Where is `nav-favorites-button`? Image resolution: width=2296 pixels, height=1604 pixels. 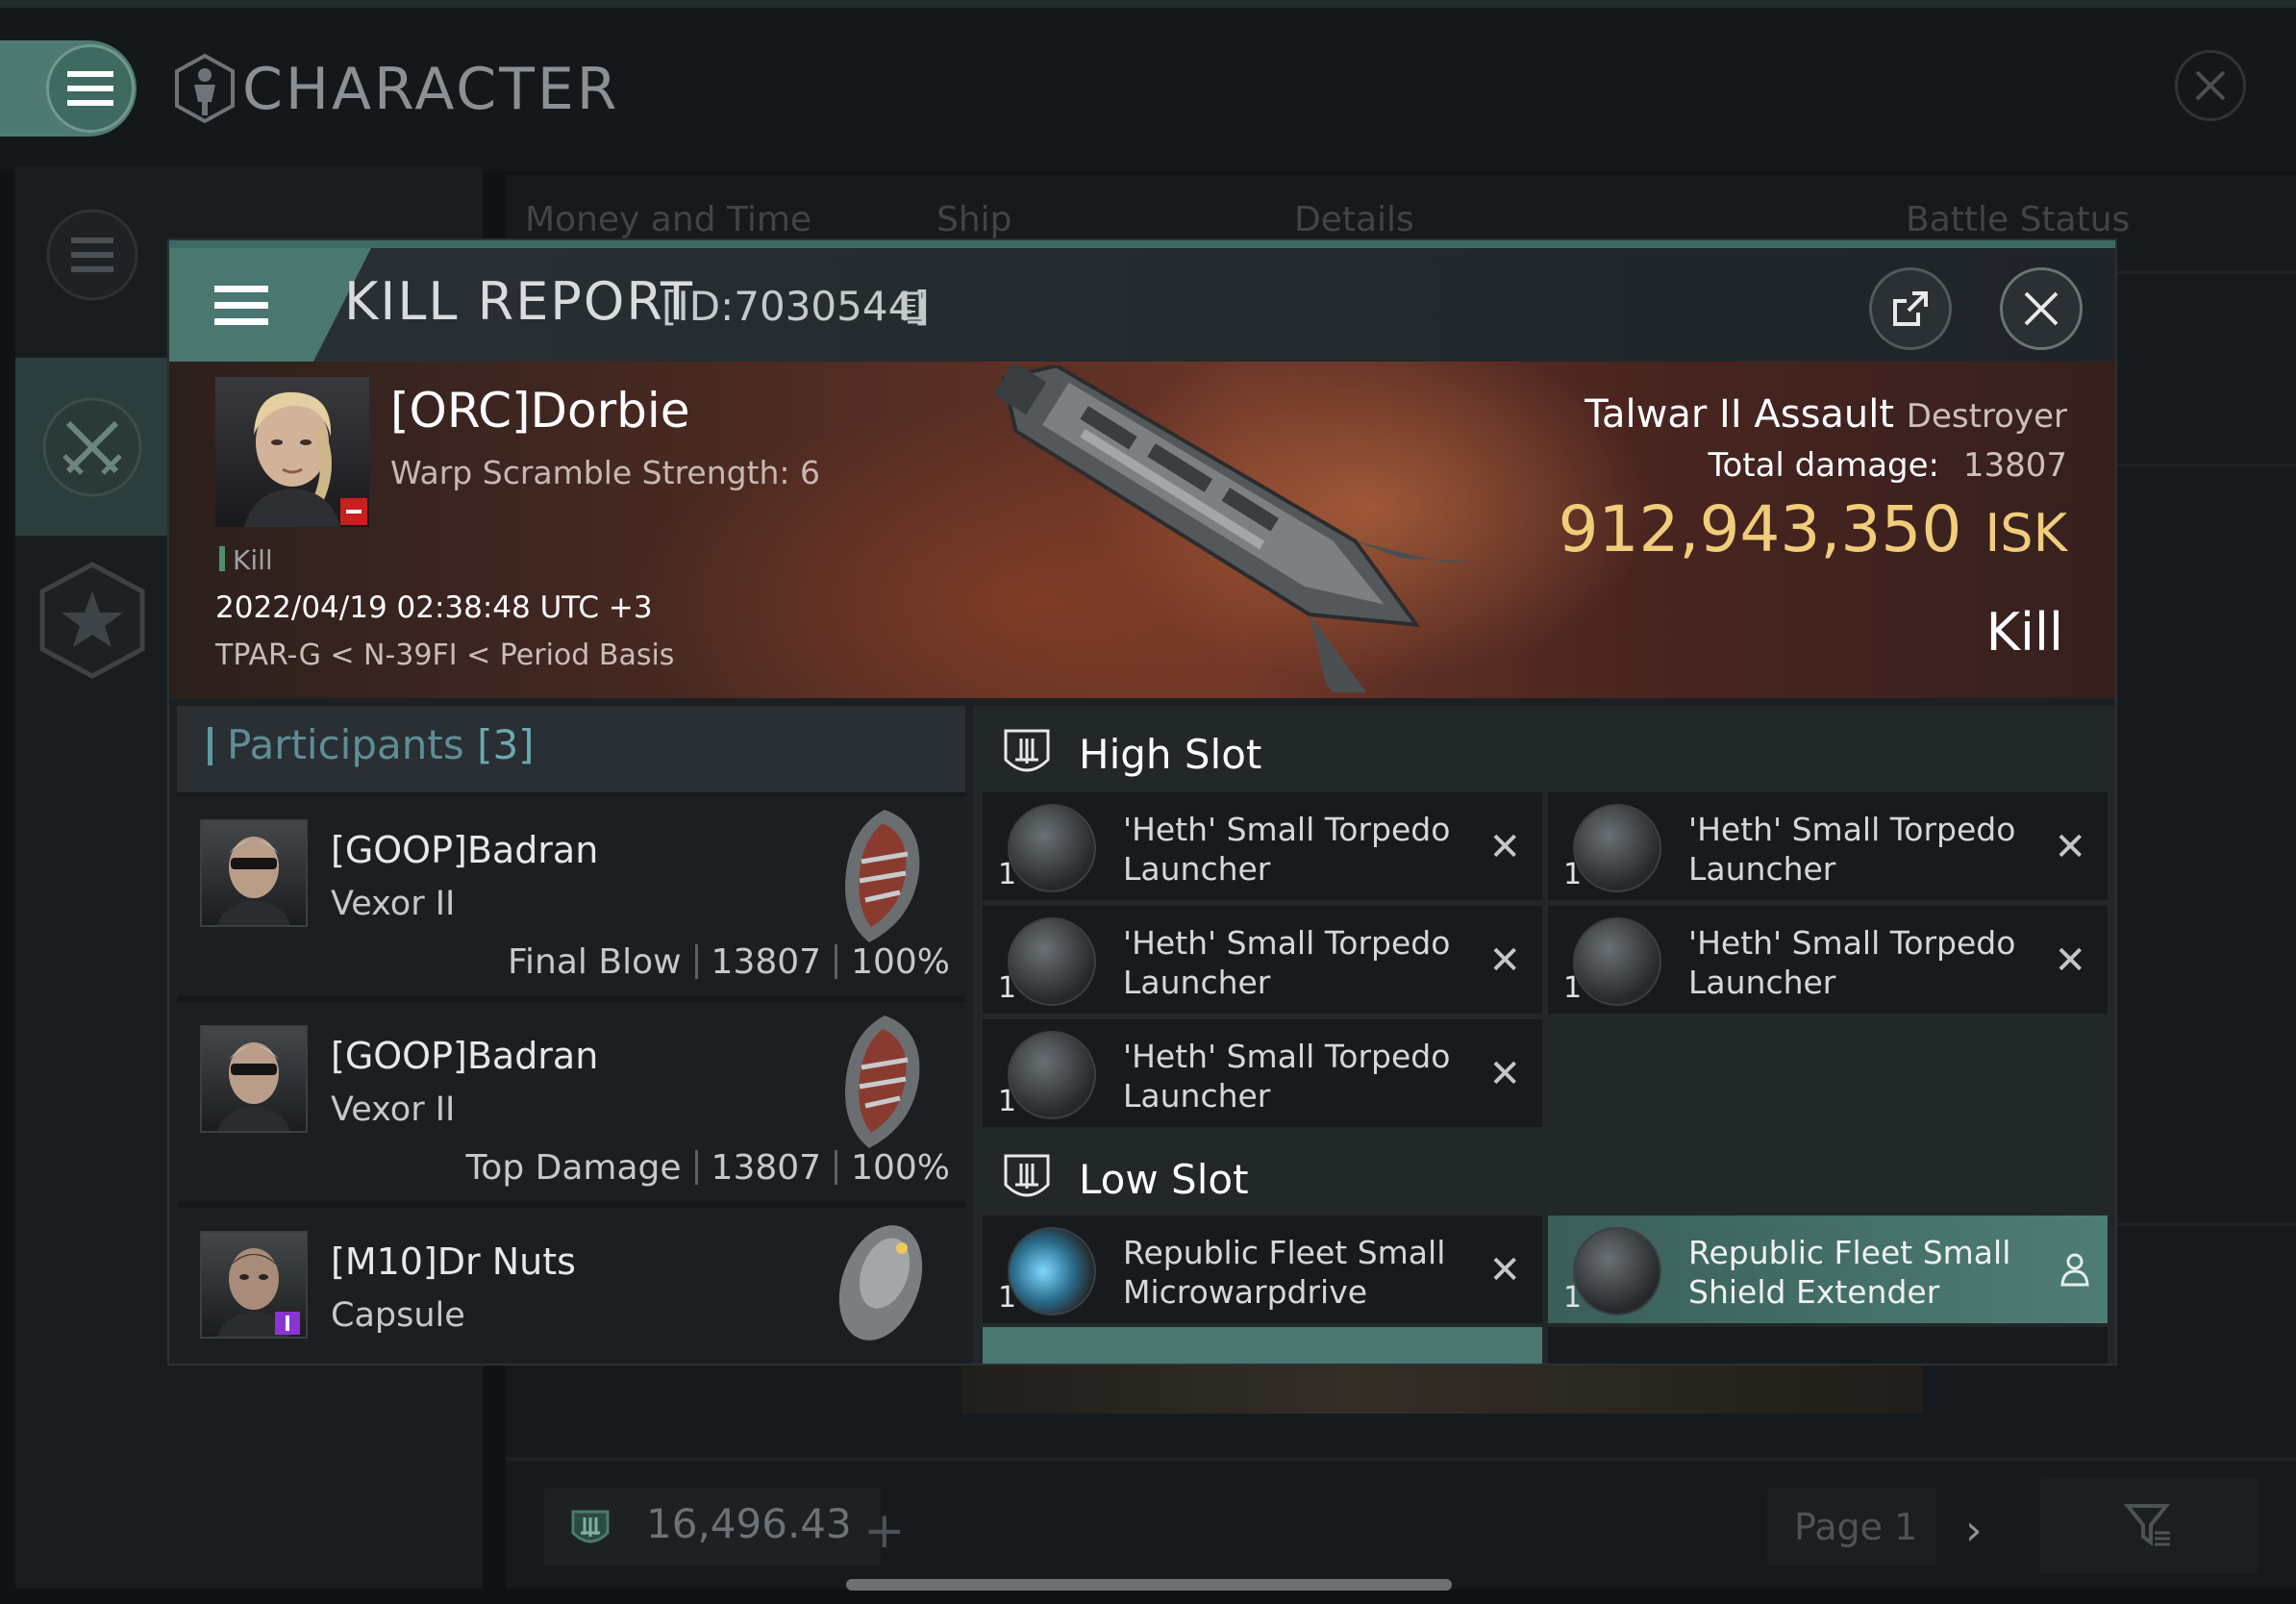 nav-favorites-button is located at coordinates (92, 620).